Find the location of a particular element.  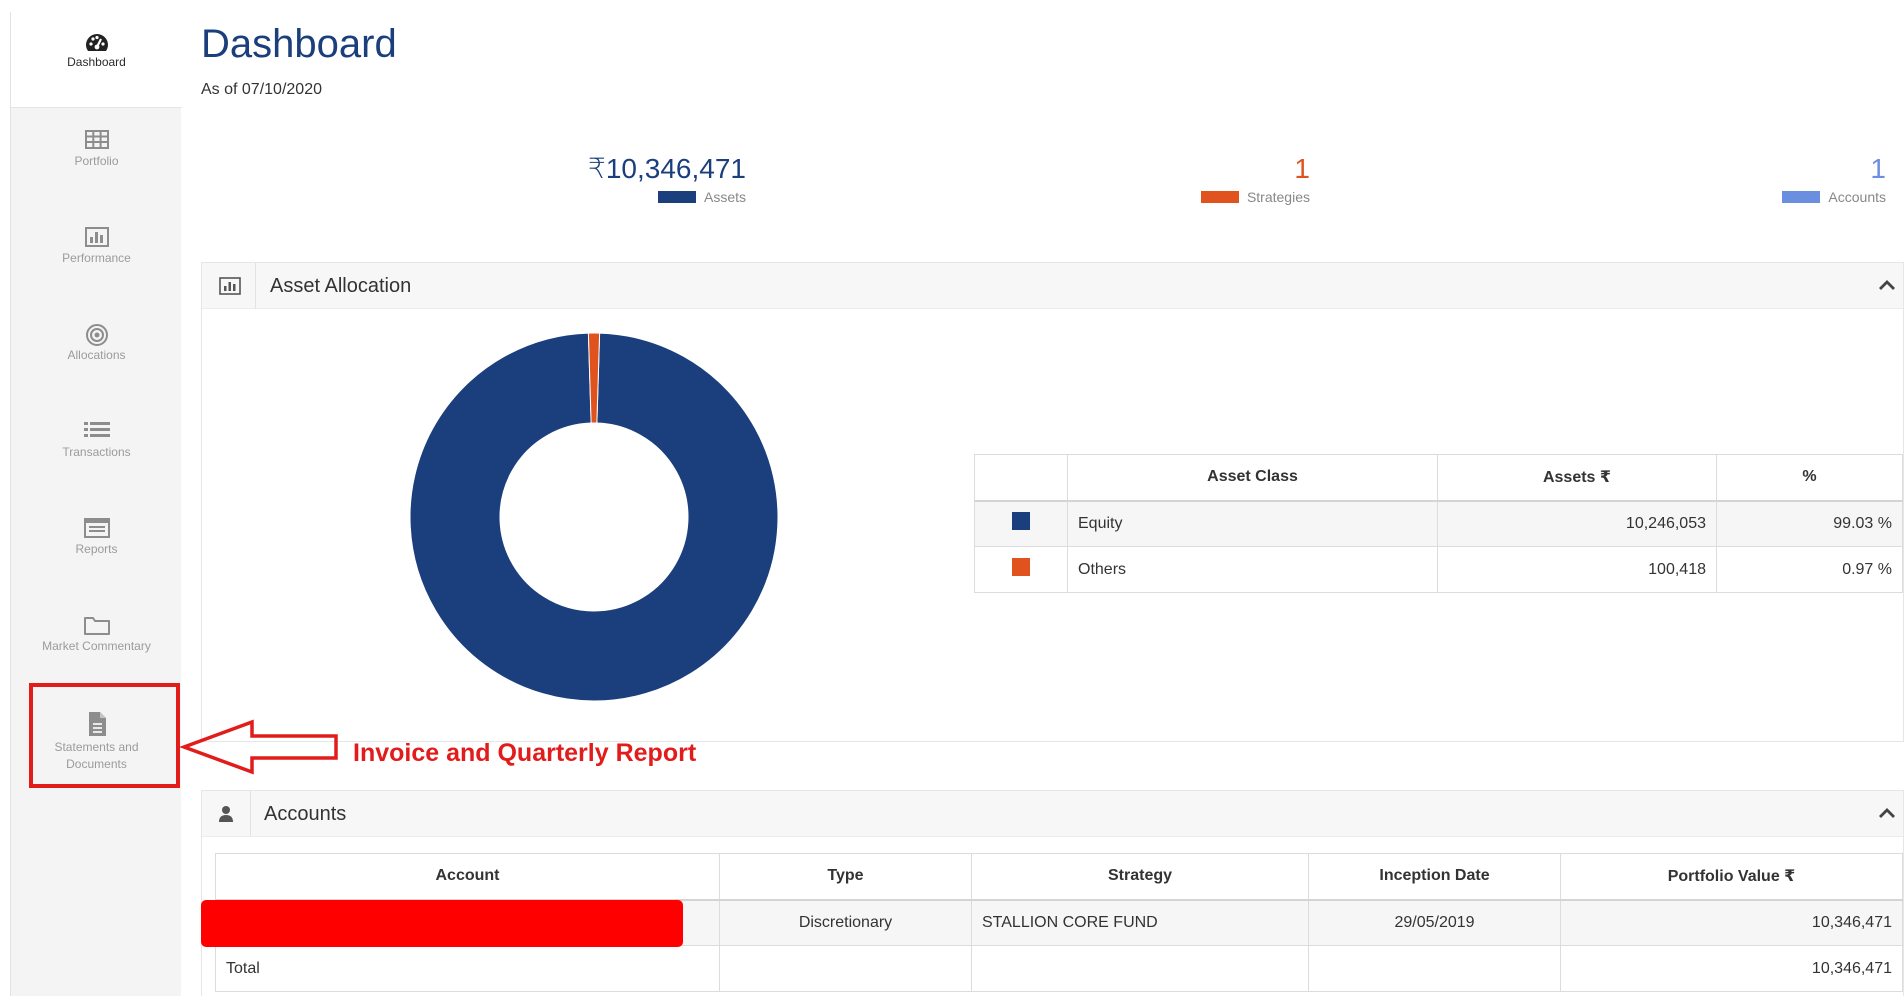

column-header-assets: Assets ₹ is located at coordinates (1577, 478).